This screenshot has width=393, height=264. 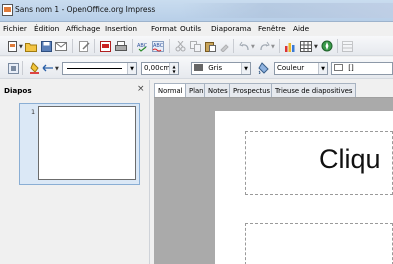 I want to click on menu-insertion: Insertion, so click(x=121, y=28).